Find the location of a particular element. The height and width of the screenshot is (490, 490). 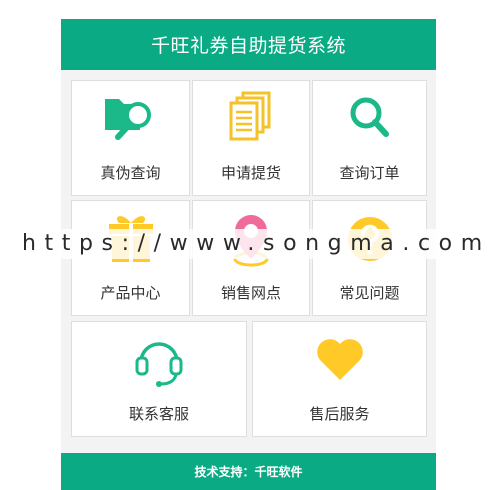

tile-contact-service: 联系客服 is located at coordinates (159, 379).